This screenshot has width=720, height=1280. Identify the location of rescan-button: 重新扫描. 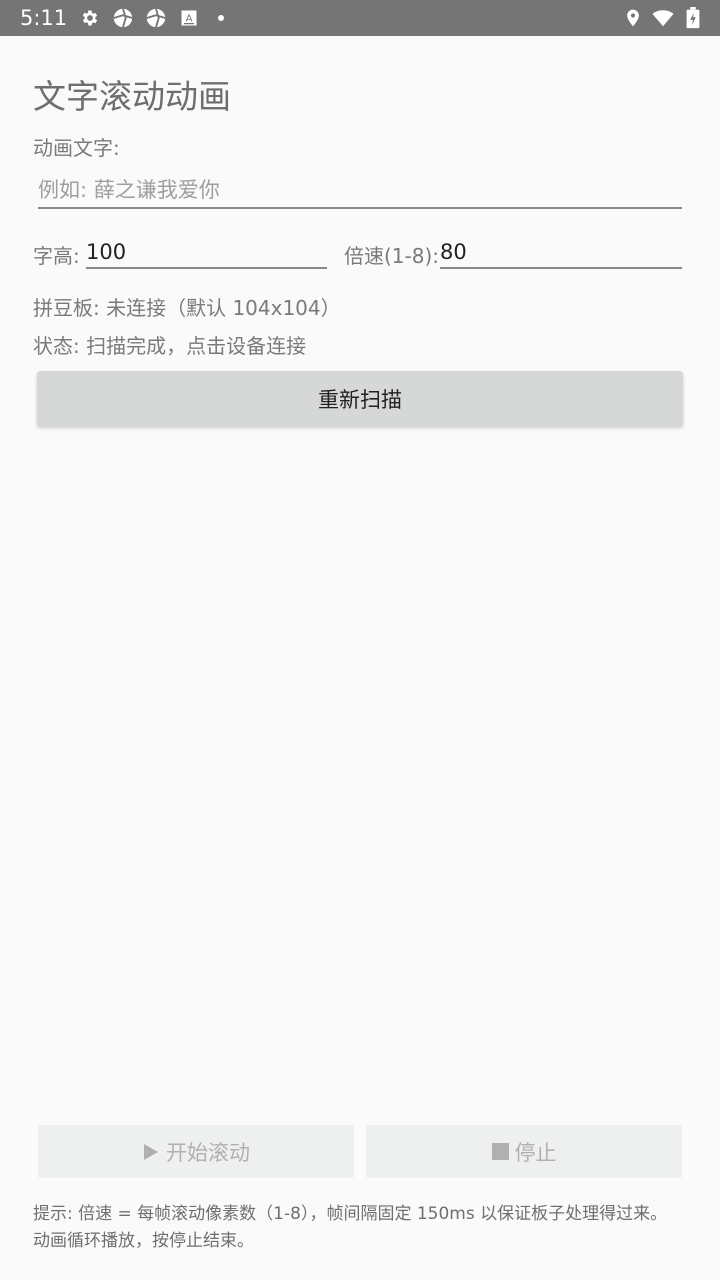
(360, 398).